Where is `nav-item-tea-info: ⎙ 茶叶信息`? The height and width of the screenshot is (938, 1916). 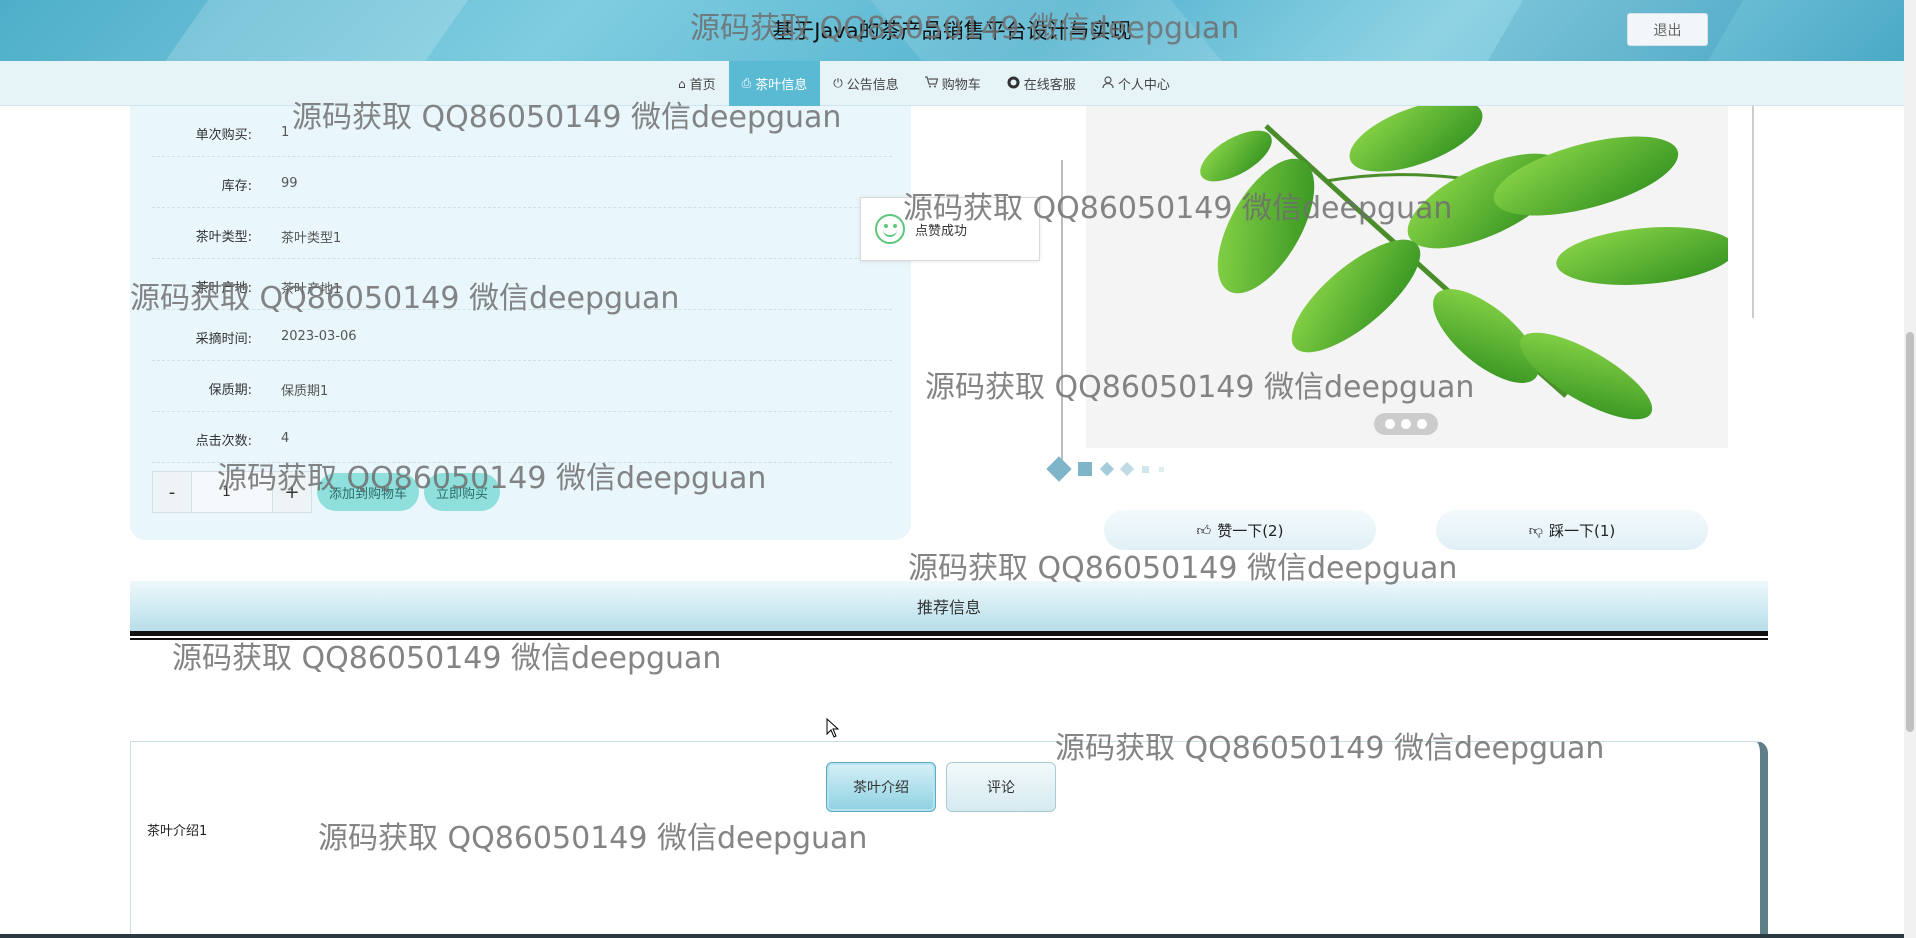
nav-item-tea-info: ⎙ 茶叶信息 is located at coordinates (774, 83).